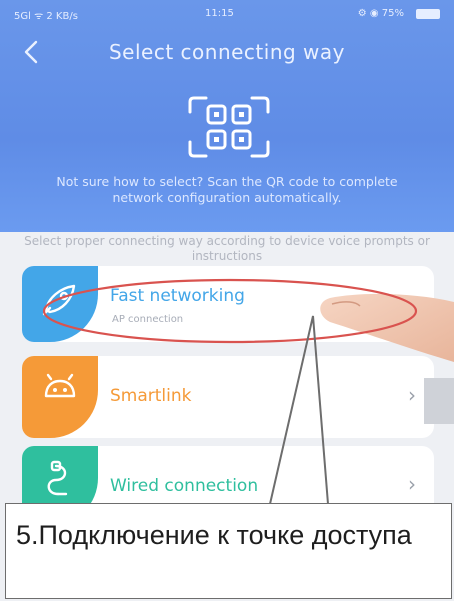 This screenshot has height=601, width=454. I want to click on qr-scan-icon, so click(229, 127).